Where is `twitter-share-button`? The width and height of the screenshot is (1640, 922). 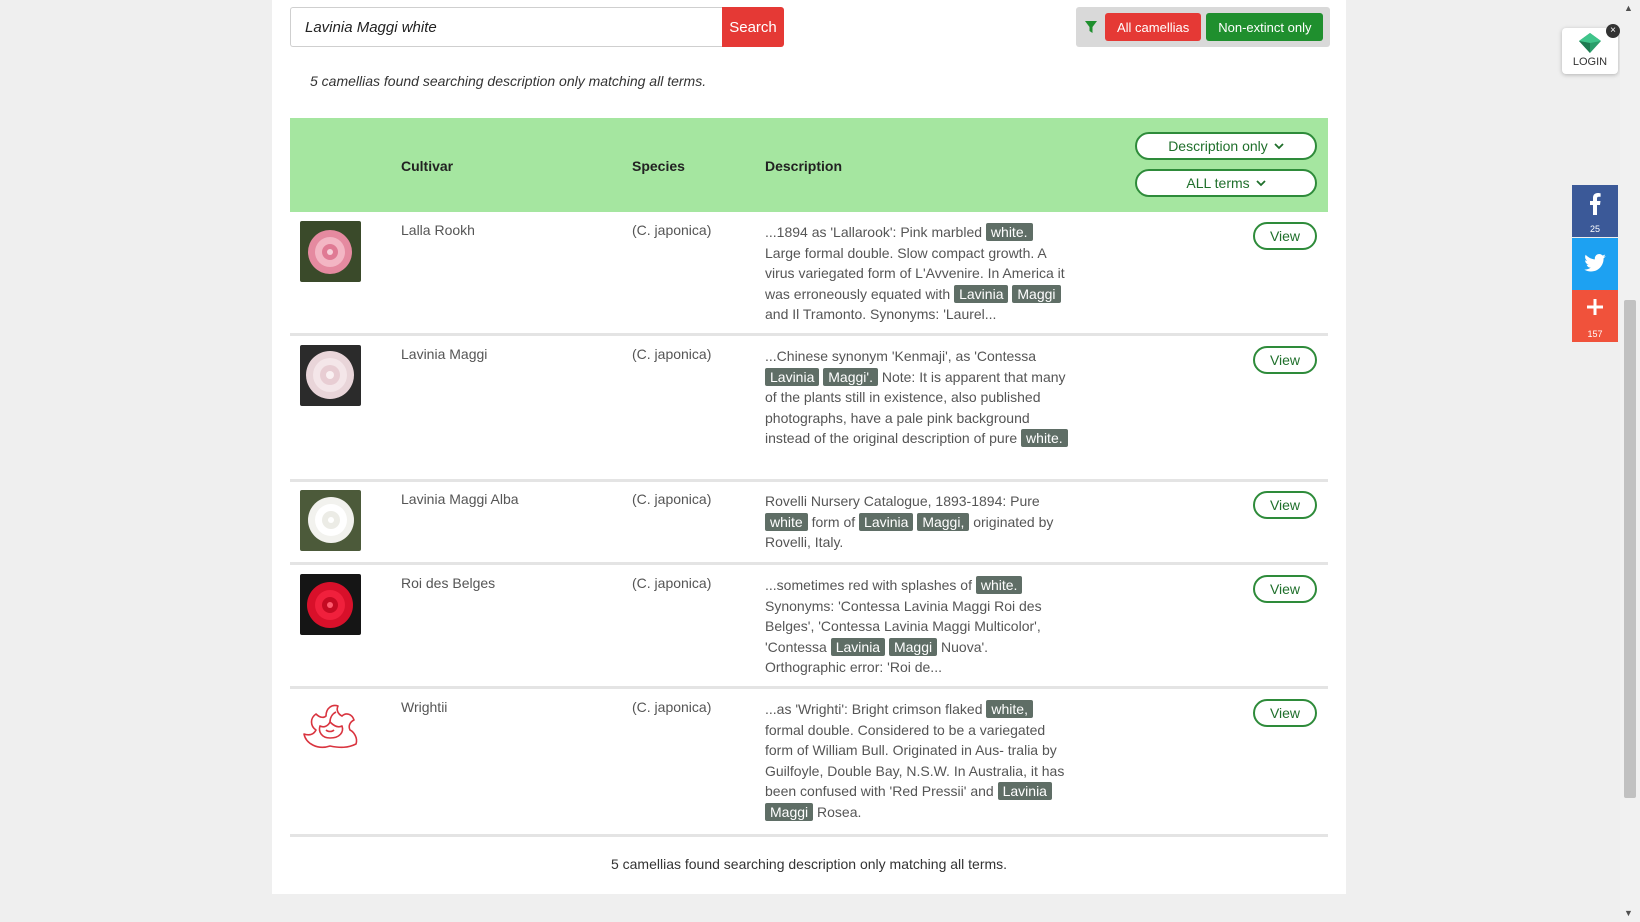 twitter-share-button is located at coordinates (1595, 264).